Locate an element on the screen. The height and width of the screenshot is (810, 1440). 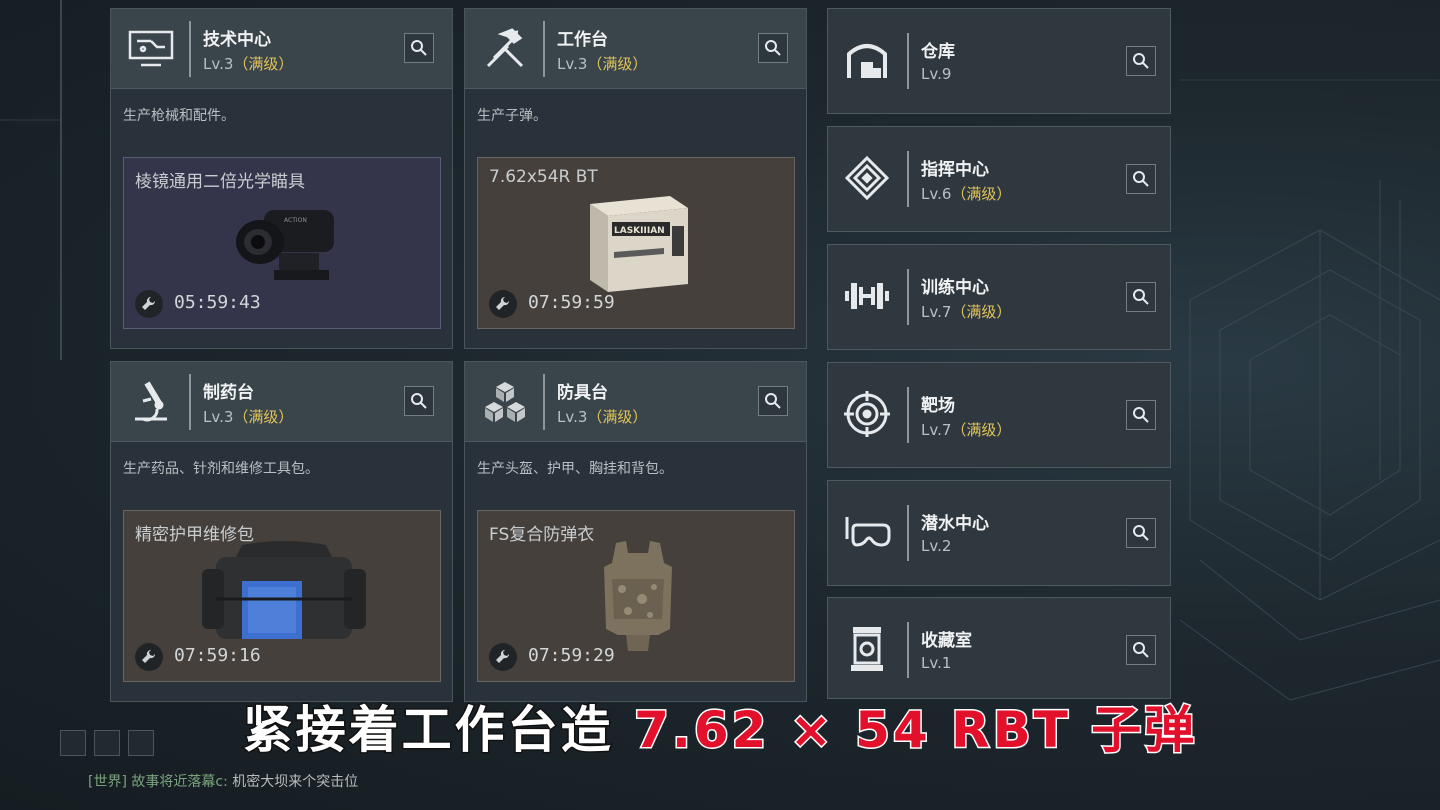
workshop-name: 制药台 is located at coordinates (228, 393).